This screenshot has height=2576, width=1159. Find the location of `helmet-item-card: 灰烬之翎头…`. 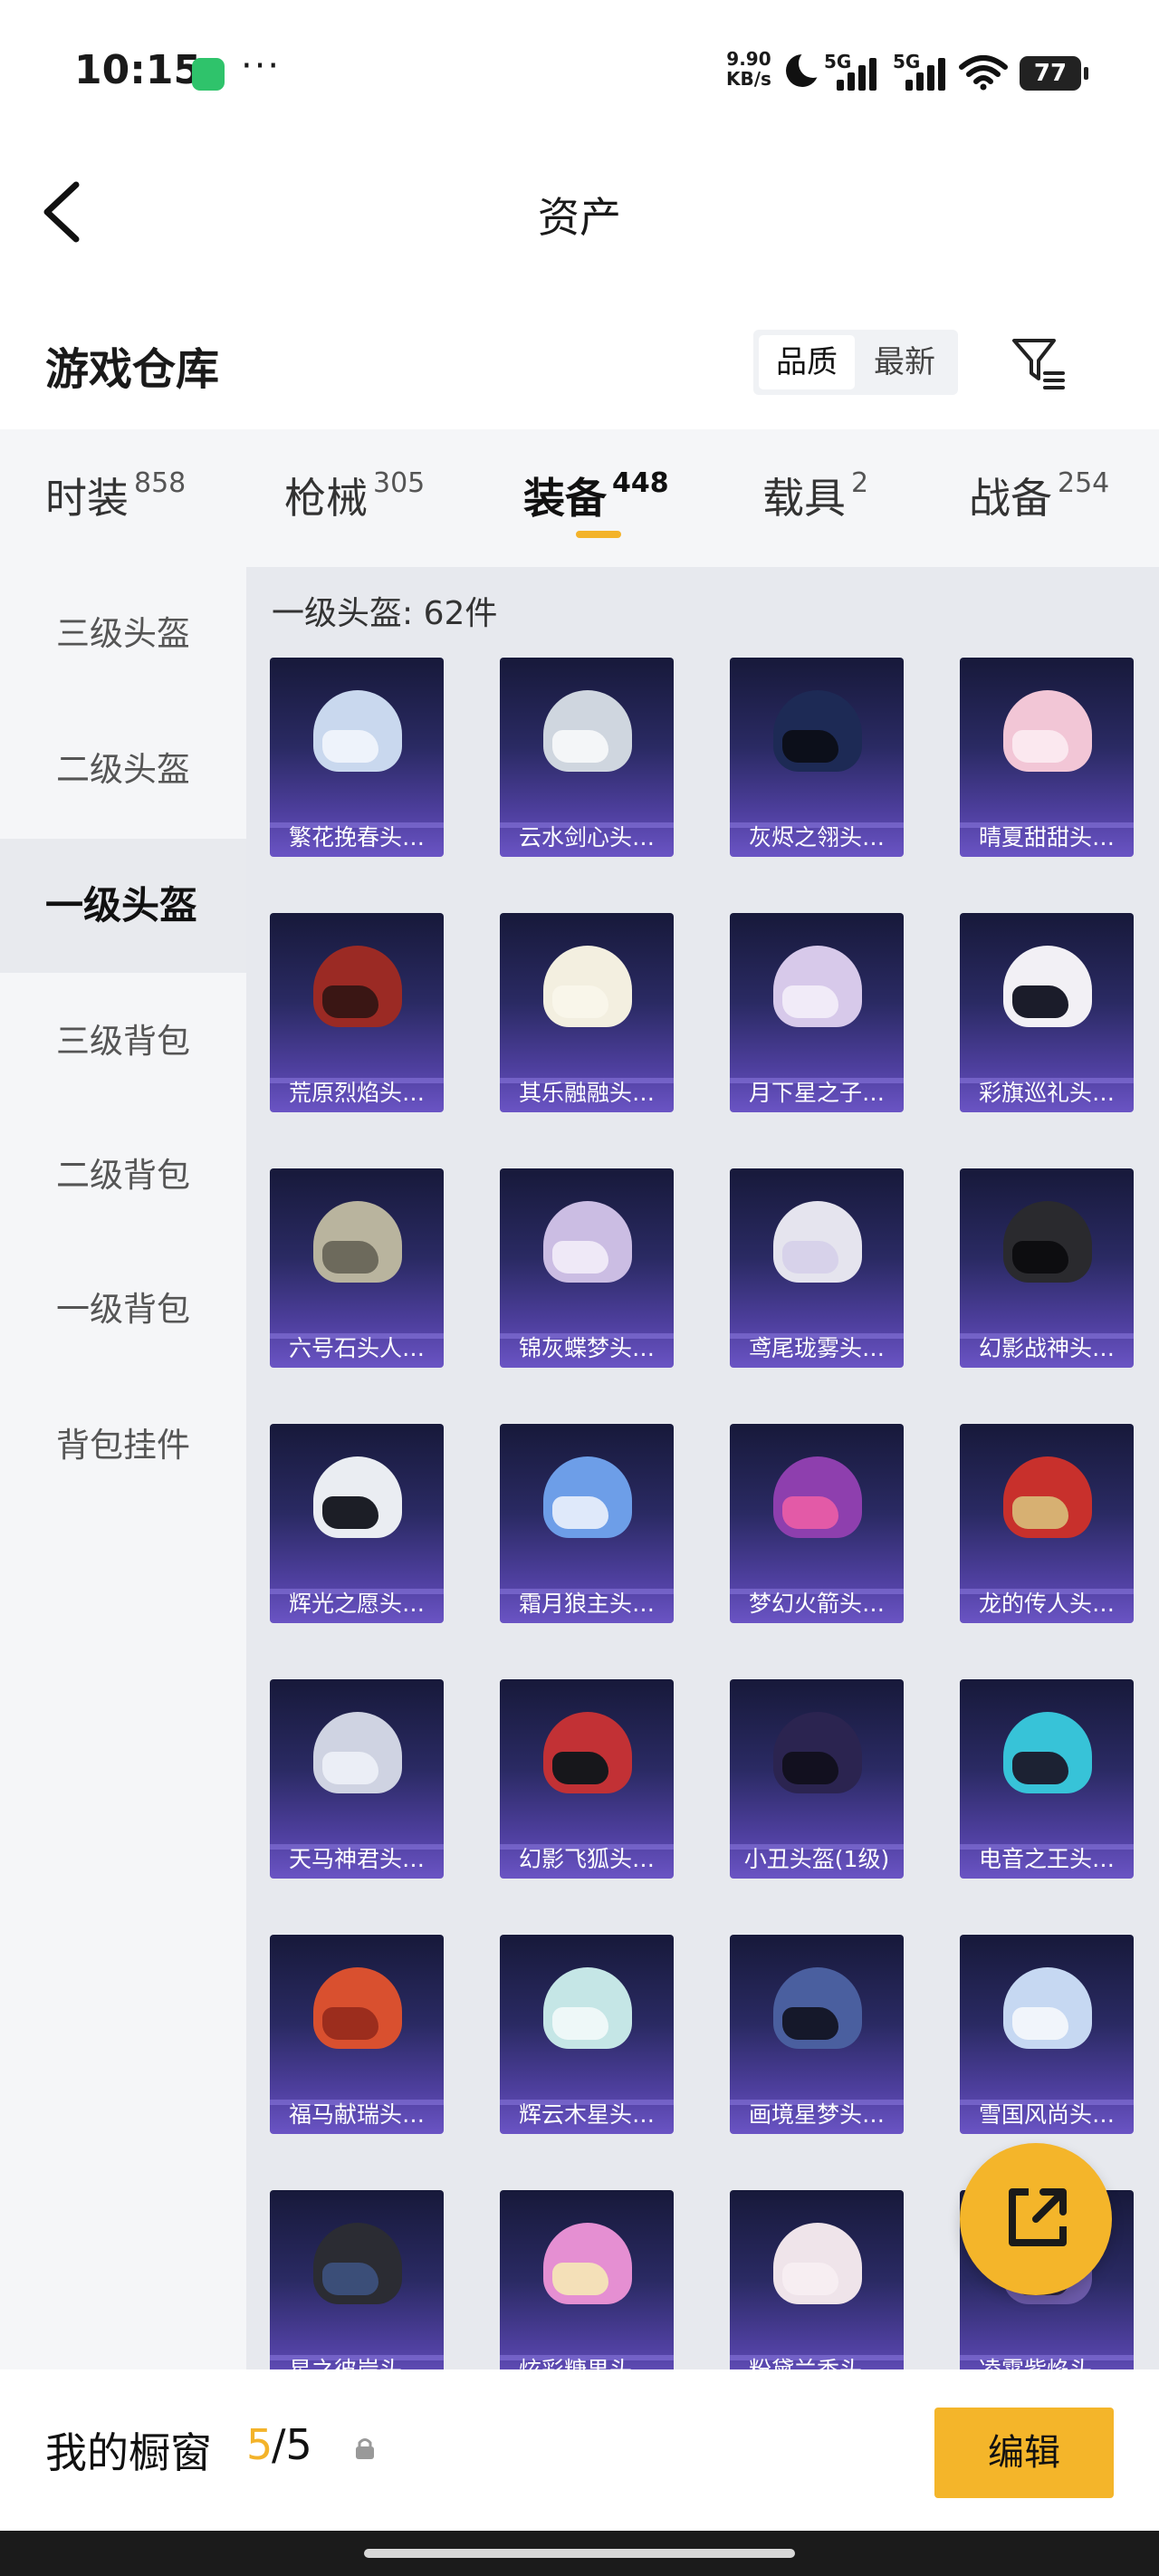

helmet-item-card: 灰烬之翎头… is located at coordinates (817, 757).